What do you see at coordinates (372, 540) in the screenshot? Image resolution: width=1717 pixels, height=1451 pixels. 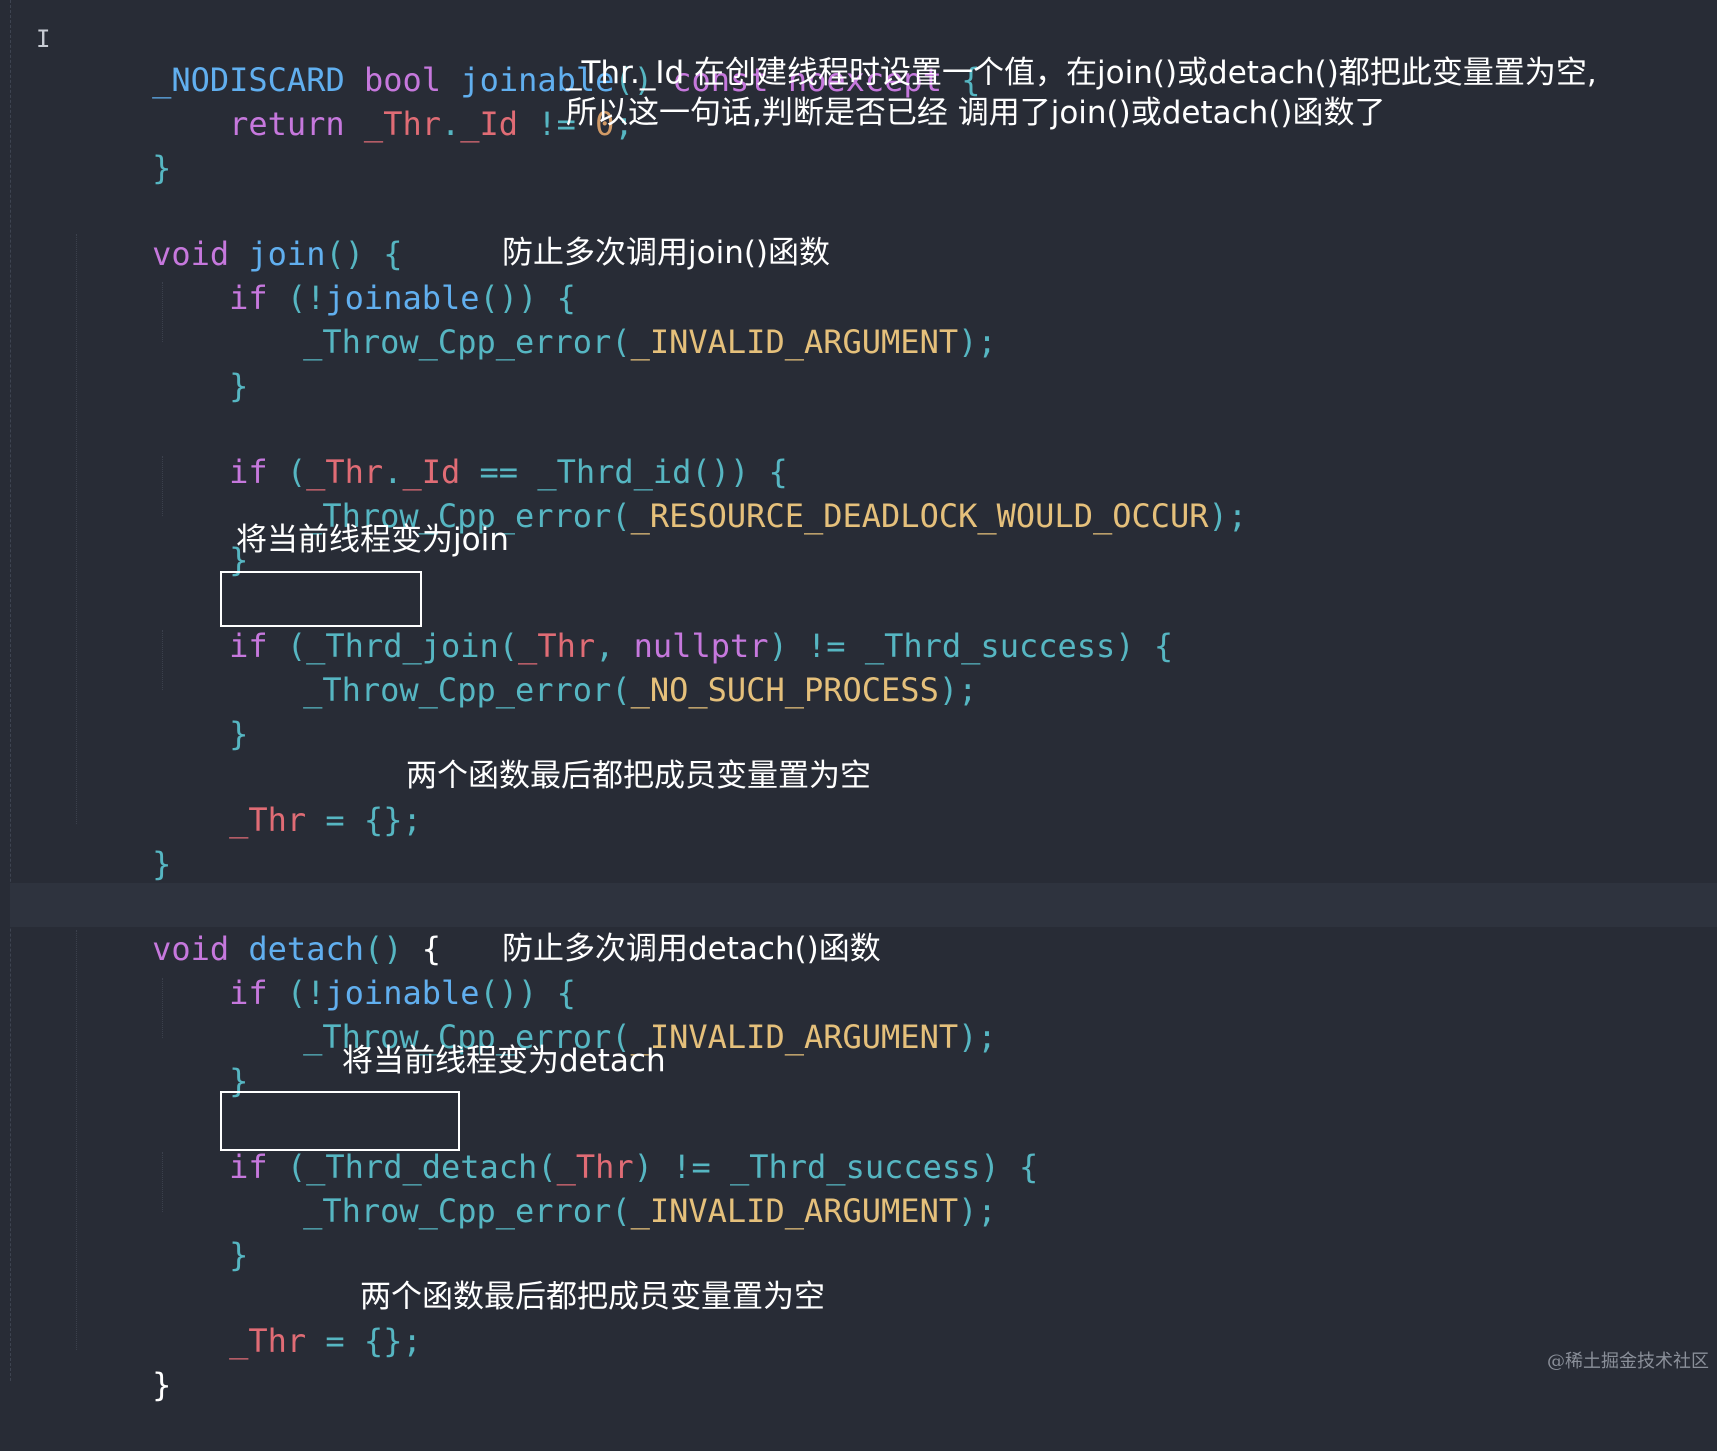 I see `annotation-join-state: 将当前线程变为join` at bounding box center [372, 540].